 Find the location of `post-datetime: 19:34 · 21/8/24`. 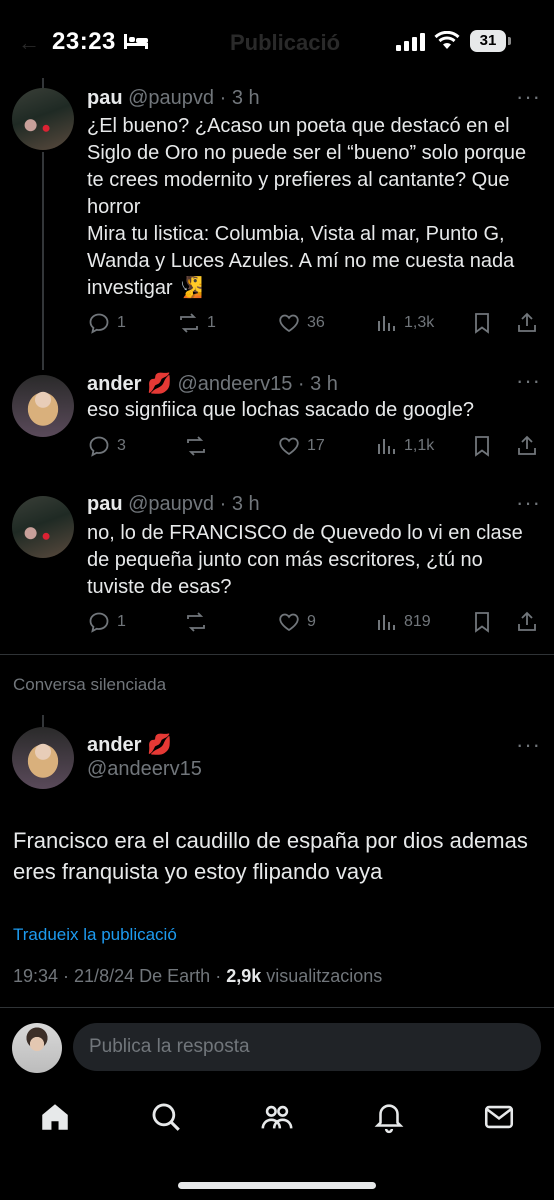

post-datetime: 19:34 · 21/8/24 is located at coordinates (73, 976).